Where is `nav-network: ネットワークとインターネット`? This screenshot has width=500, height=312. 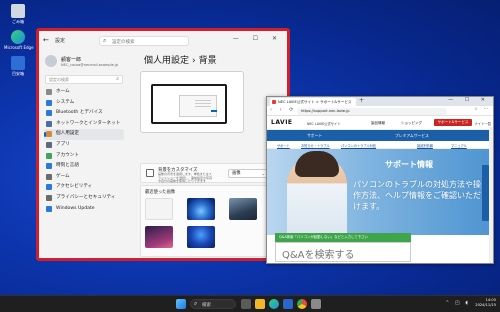 nav-network: ネットワークとインターネット is located at coordinates (84, 124).